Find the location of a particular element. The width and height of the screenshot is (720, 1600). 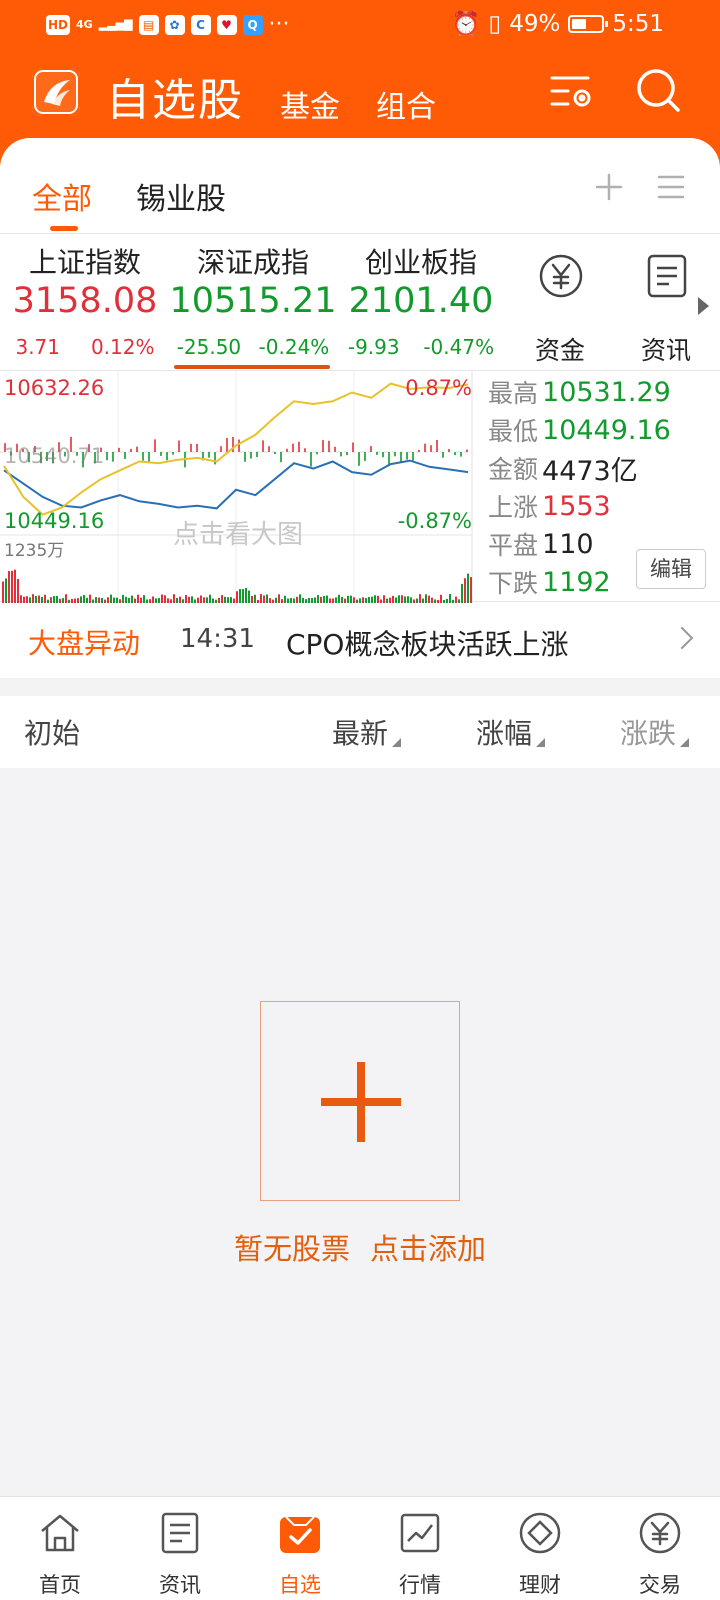

tab-all: 全部 is located at coordinates (62, 196).